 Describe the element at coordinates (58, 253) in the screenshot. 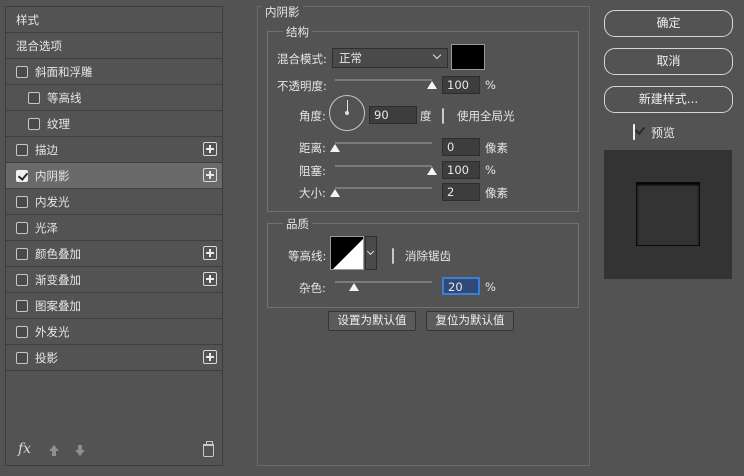

I see `style-item-label: 颜色叠加` at that location.